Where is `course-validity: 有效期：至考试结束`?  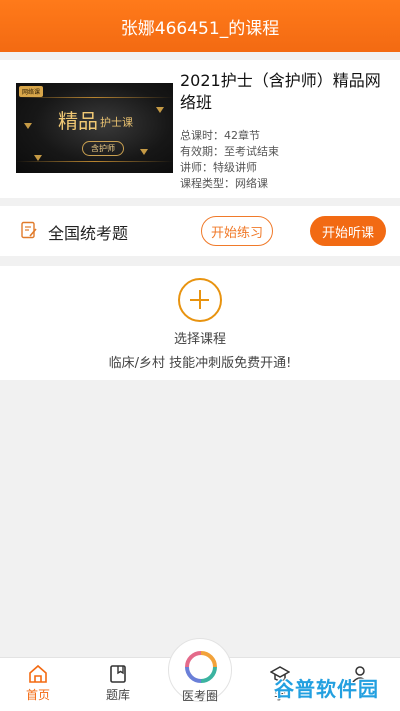
course-validity: 有效期：至考试结束 is located at coordinates (229, 151).